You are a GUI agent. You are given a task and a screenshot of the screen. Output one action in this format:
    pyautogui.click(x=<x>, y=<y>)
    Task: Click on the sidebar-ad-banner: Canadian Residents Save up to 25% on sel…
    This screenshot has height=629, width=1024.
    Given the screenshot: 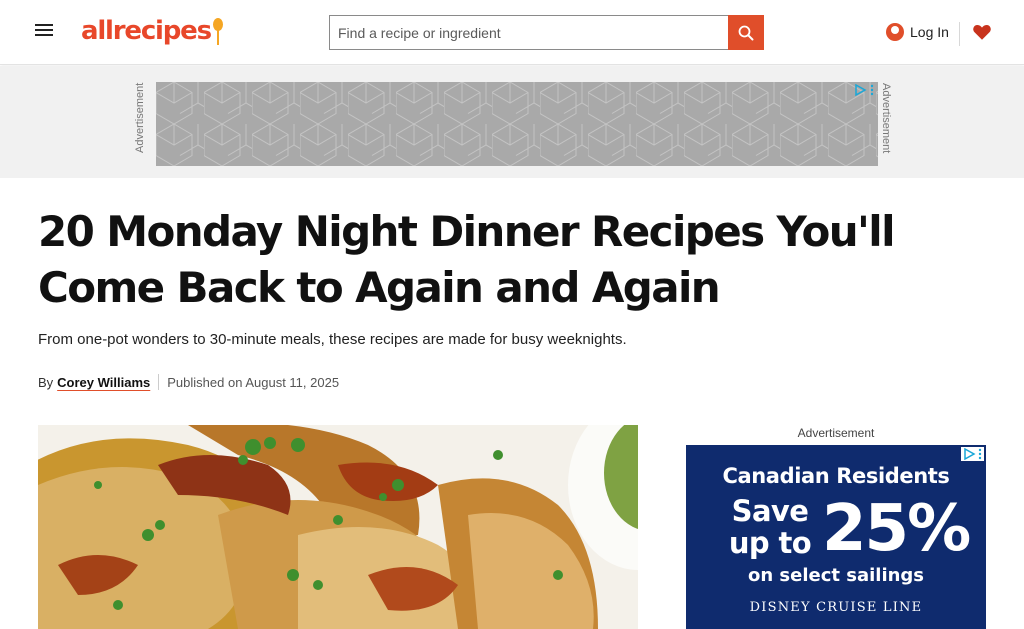 What is the action you would take?
    pyautogui.click(x=836, y=537)
    